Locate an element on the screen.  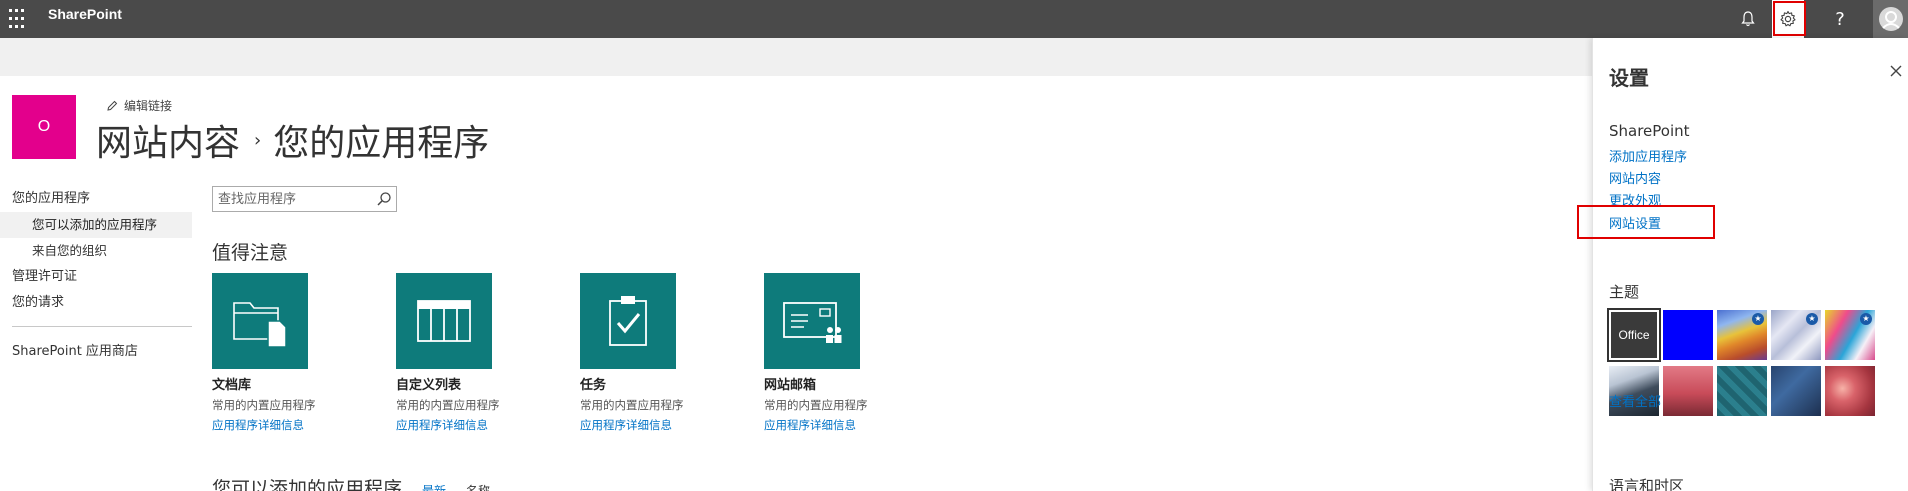
app-tile: 自定义列表 常用的内置应用程序 应用程序详细信息 is located at coordinates (448, 353).